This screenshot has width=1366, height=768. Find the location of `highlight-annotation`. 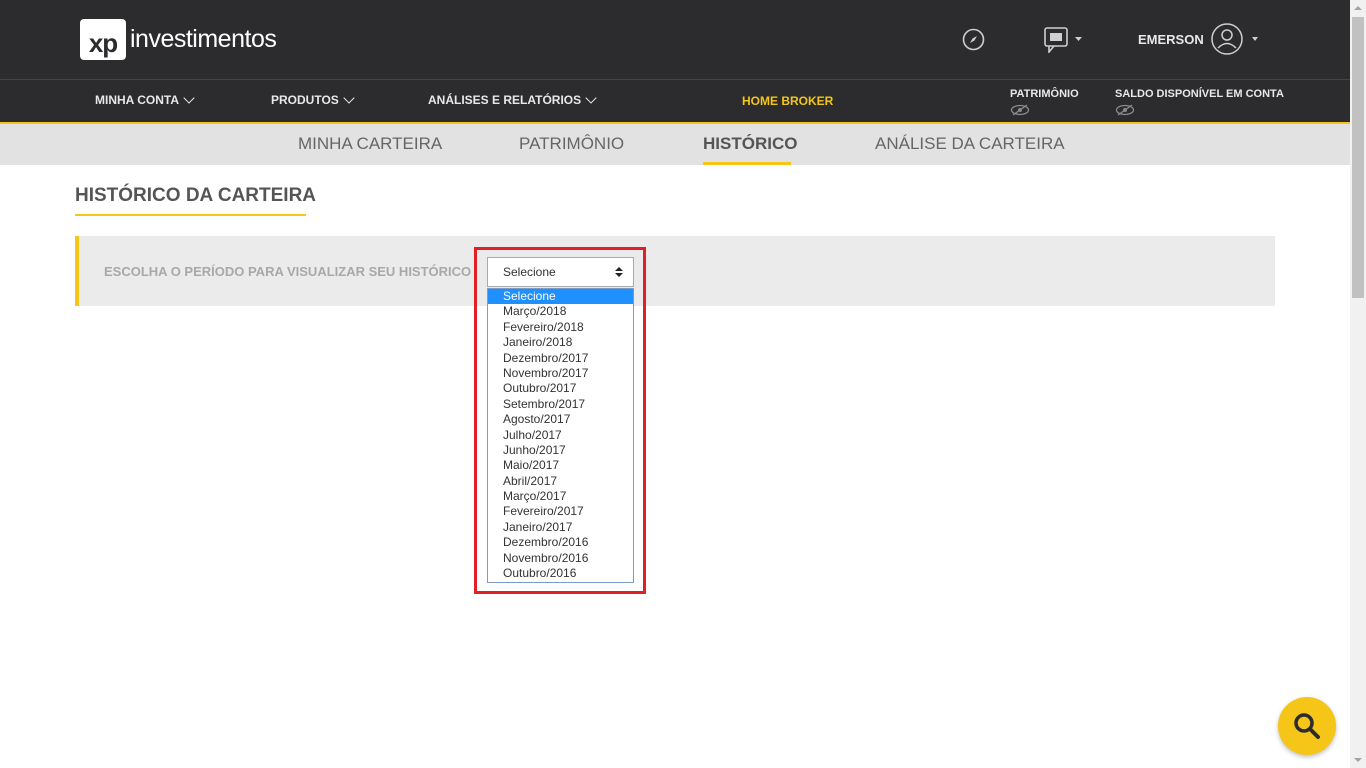

highlight-annotation is located at coordinates (560, 420).